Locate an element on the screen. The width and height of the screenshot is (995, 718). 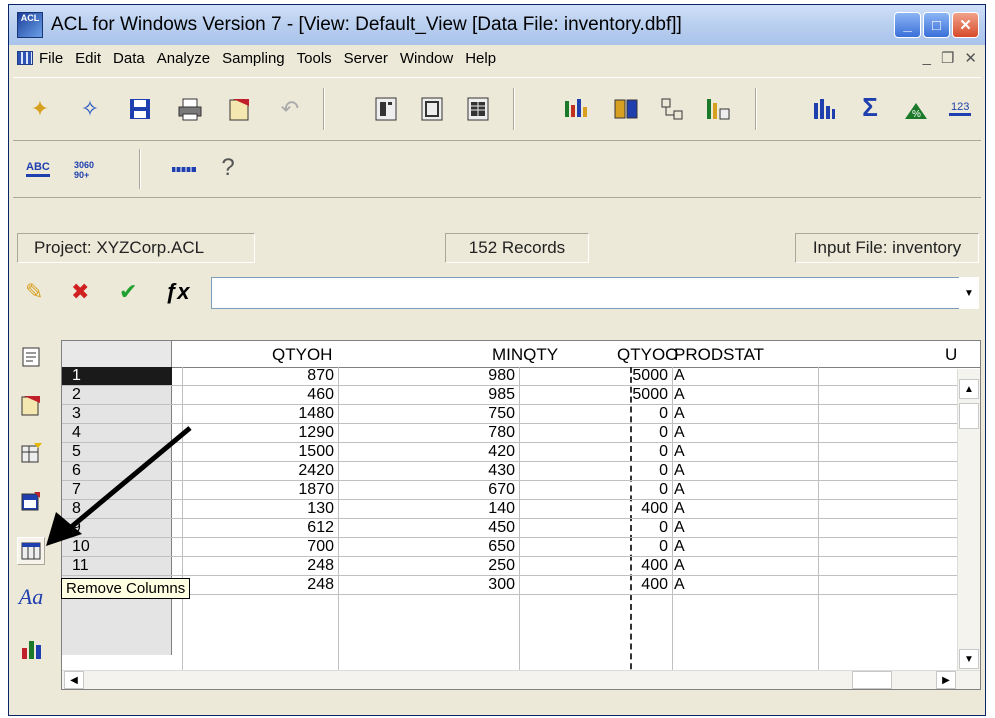
count-icon: 123 is located at coordinates (960, 109).